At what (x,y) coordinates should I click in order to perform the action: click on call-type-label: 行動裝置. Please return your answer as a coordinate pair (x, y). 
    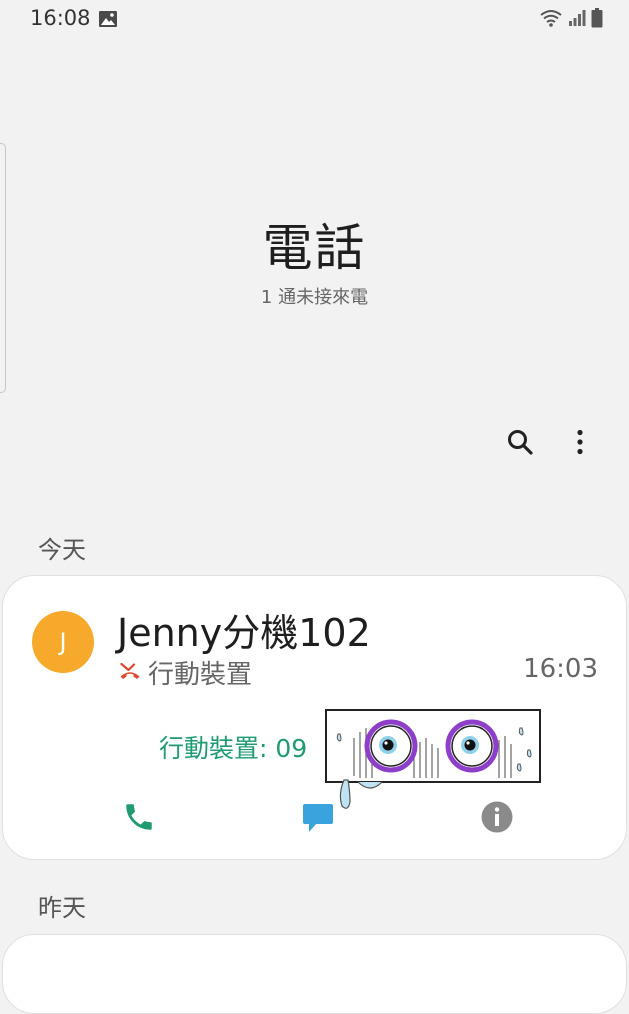
    Looking at the image, I should click on (200, 675).